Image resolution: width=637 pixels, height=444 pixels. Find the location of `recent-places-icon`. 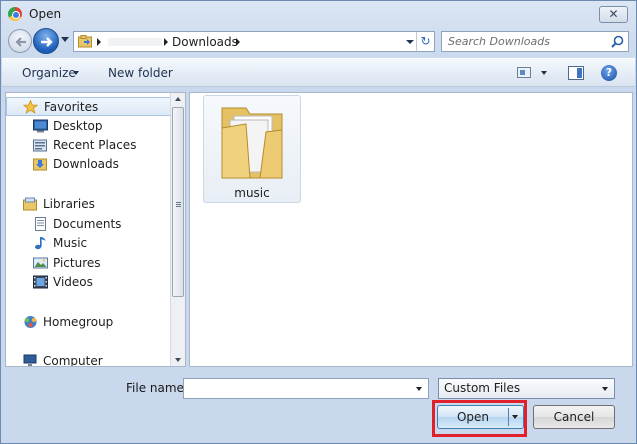

recent-places-icon is located at coordinates (40, 145).